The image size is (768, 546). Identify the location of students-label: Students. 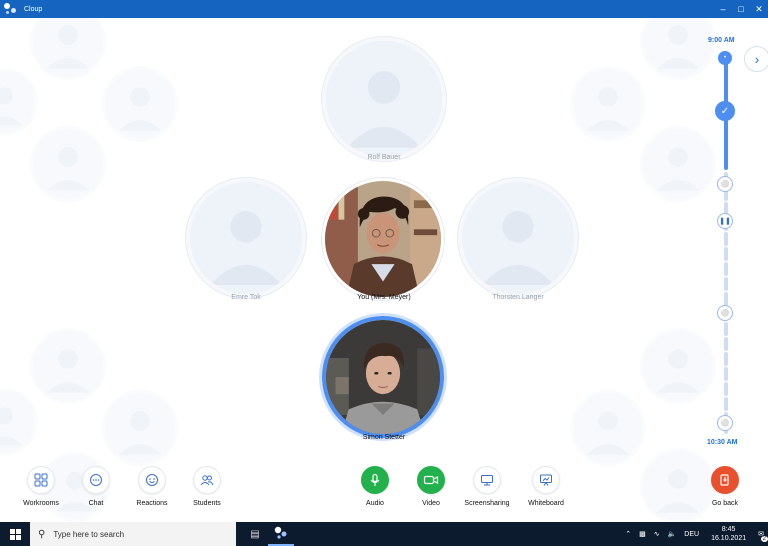
(207, 503).